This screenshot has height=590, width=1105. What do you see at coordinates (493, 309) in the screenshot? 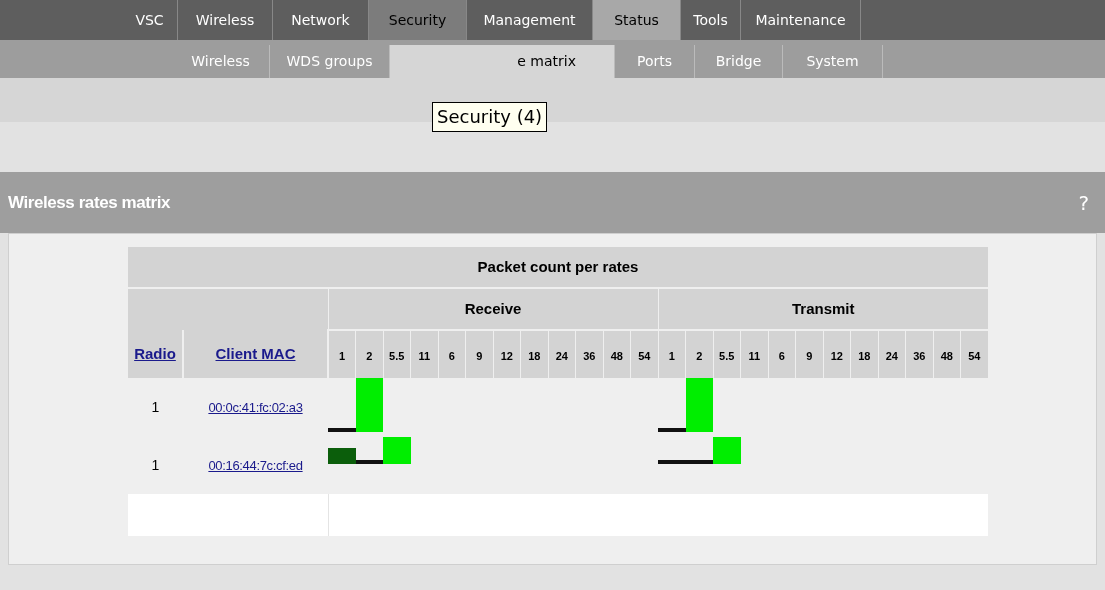
I see `column-group-header: Receive` at bounding box center [493, 309].